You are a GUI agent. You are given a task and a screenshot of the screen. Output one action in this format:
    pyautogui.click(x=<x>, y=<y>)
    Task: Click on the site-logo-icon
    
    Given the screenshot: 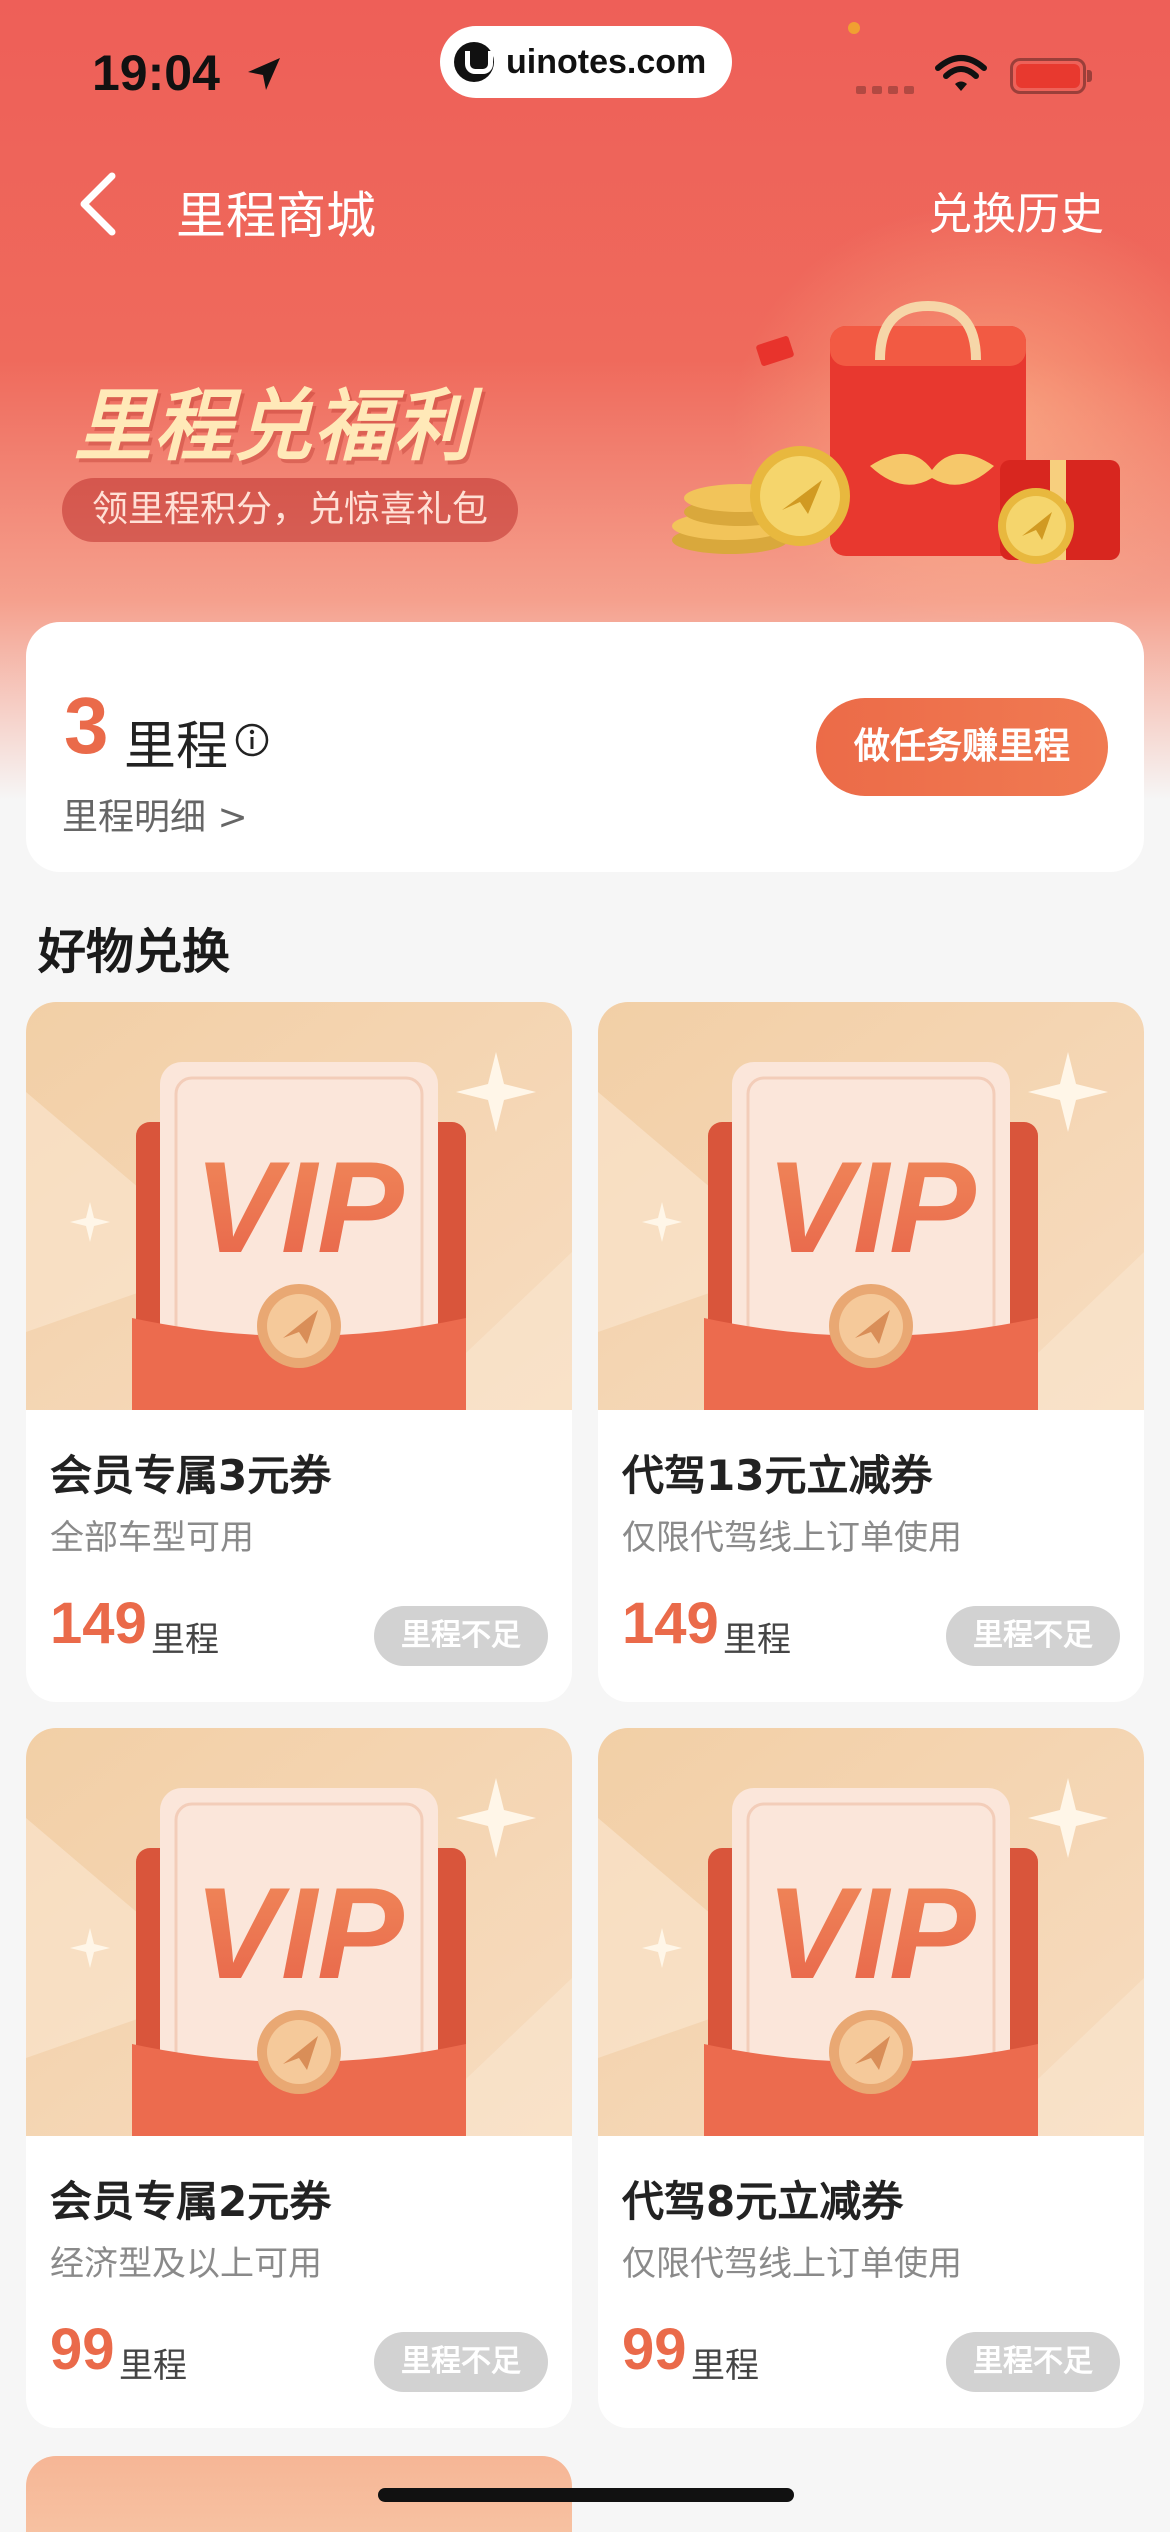 What is the action you would take?
    pyautogui.click(x=474, y=62)
    